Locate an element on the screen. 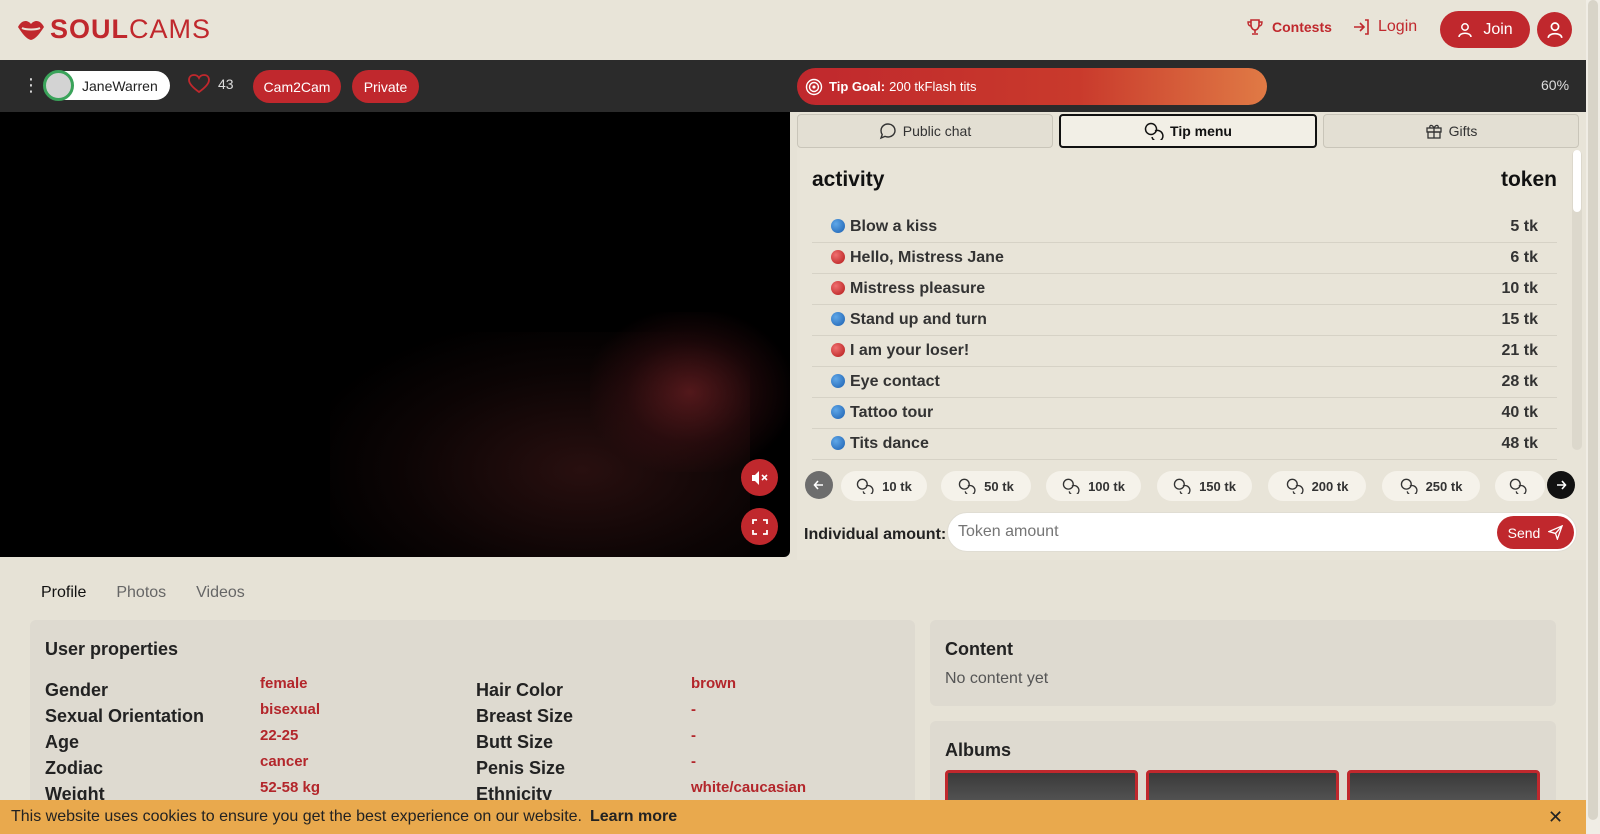 The image size is (1600, 834). login-link: Login is located at coordinates (1384, 27).